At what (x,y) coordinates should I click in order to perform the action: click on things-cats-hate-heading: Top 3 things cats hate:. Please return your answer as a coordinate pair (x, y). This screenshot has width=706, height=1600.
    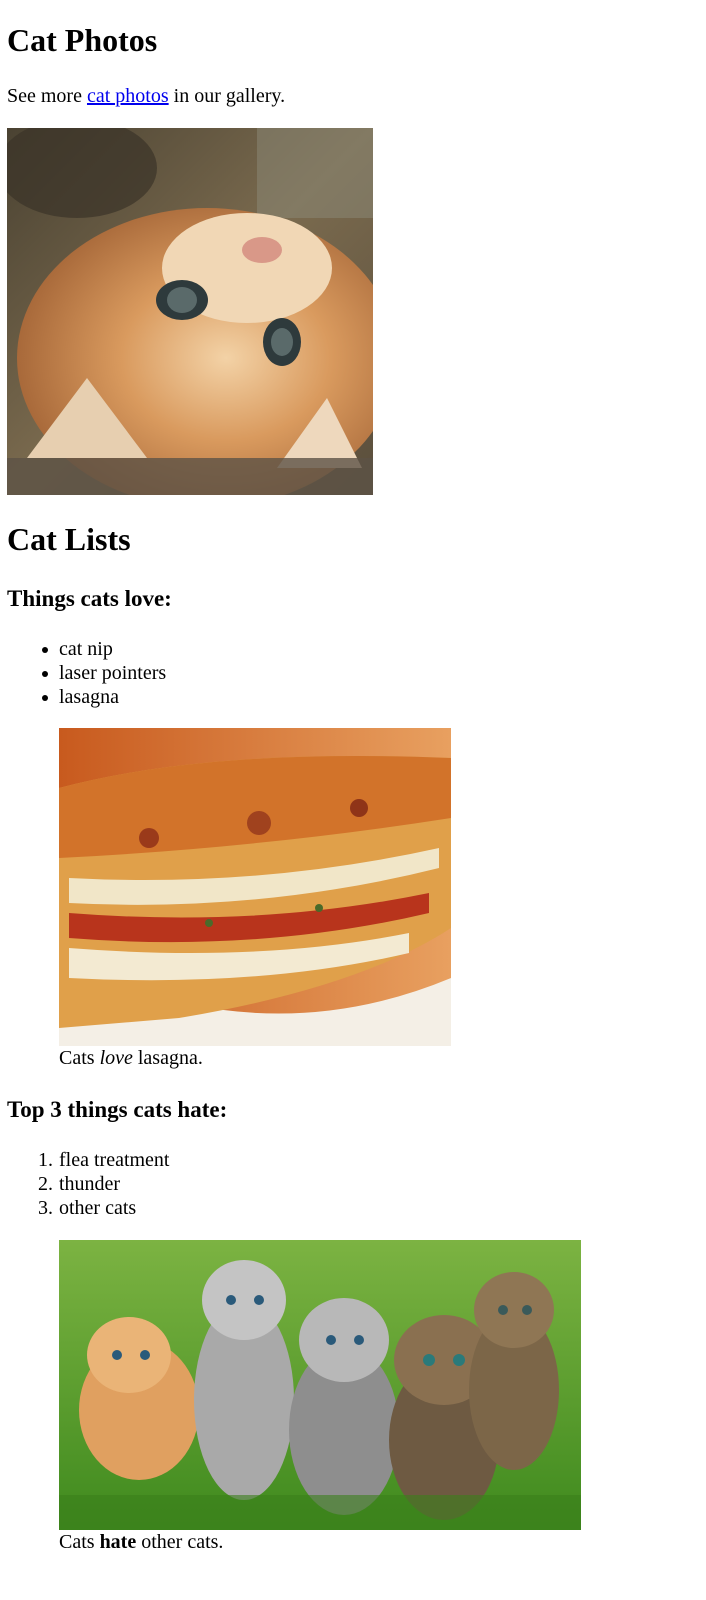
    Looking at the image, I should click on (117, 1109).